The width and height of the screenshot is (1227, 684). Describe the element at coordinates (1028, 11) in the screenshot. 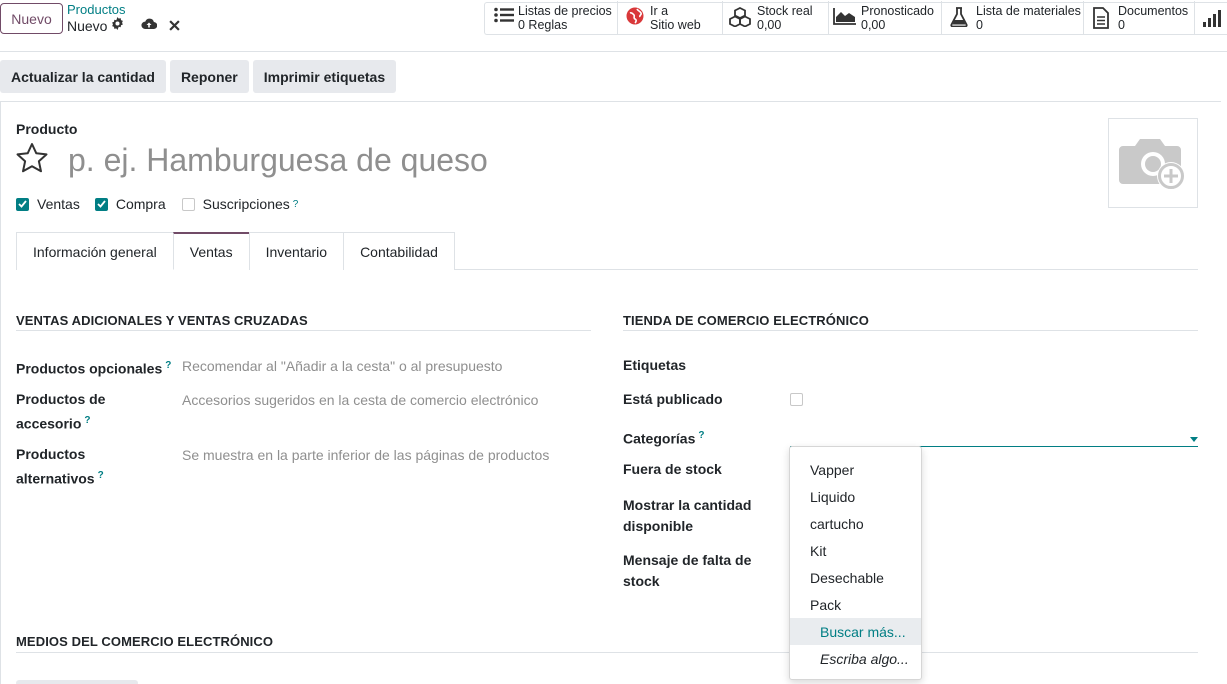

I see `smart-label: Lista de materiales` at that location.